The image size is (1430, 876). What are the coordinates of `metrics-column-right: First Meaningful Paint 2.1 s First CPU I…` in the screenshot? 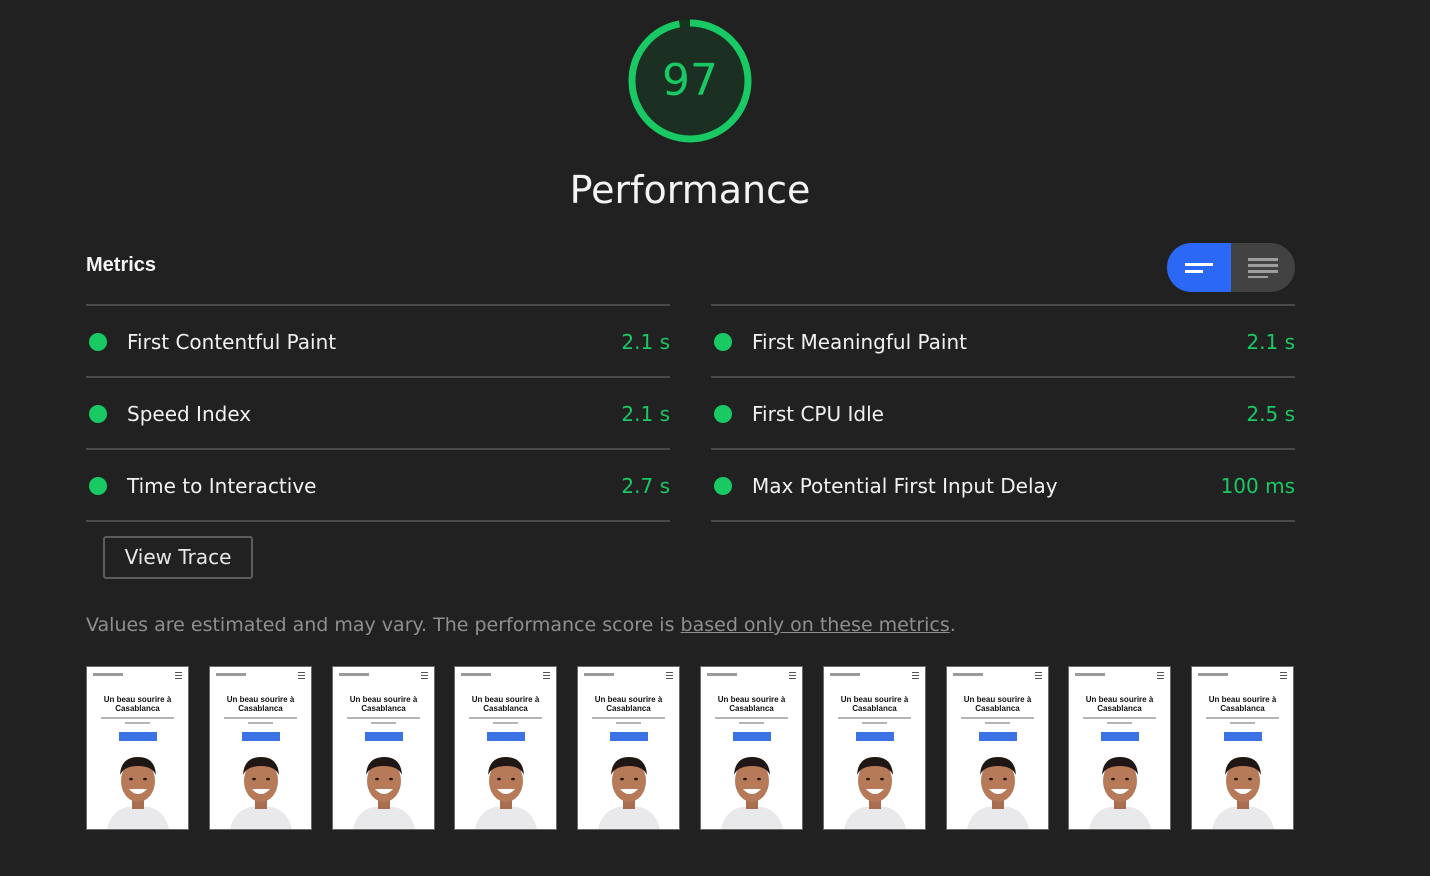 It's located at (1003, 413).